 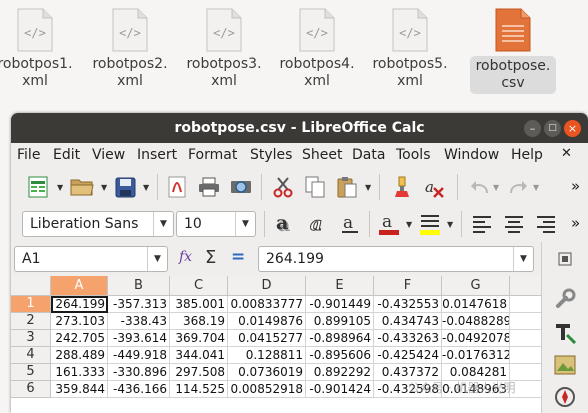 I want to click on menu-styles: Styles, so click(x=271, y=155).